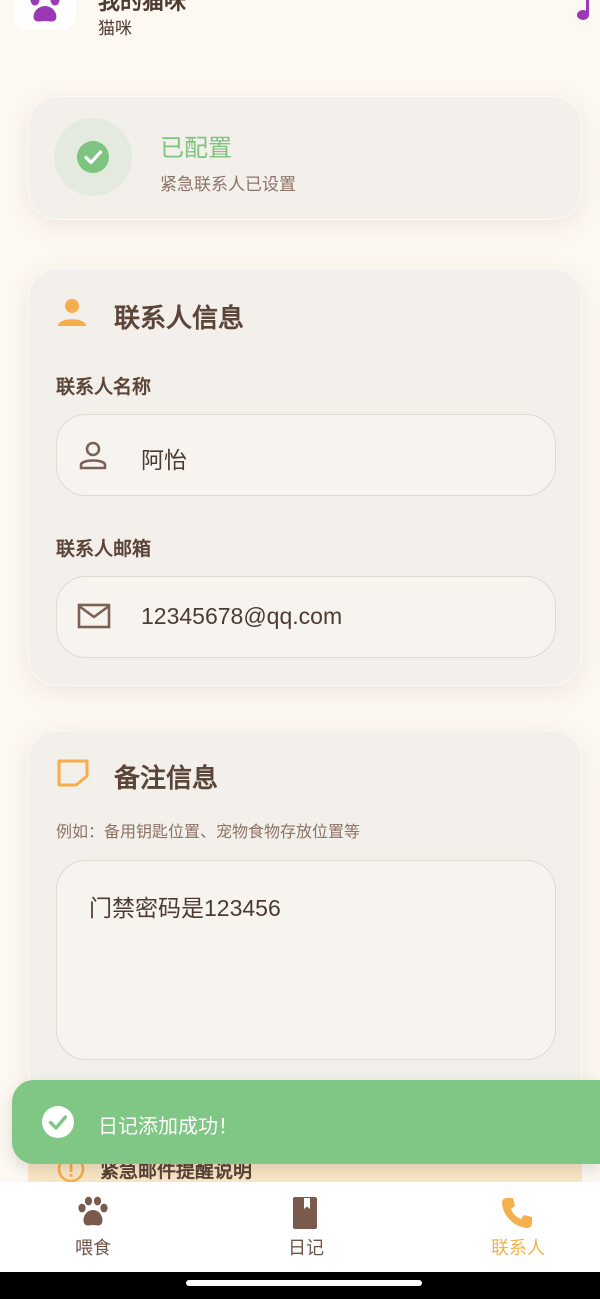 This screenshot has width=600, height=1299. I want to click on contact-email-label: 联系人邮箱, so click(104, 549).